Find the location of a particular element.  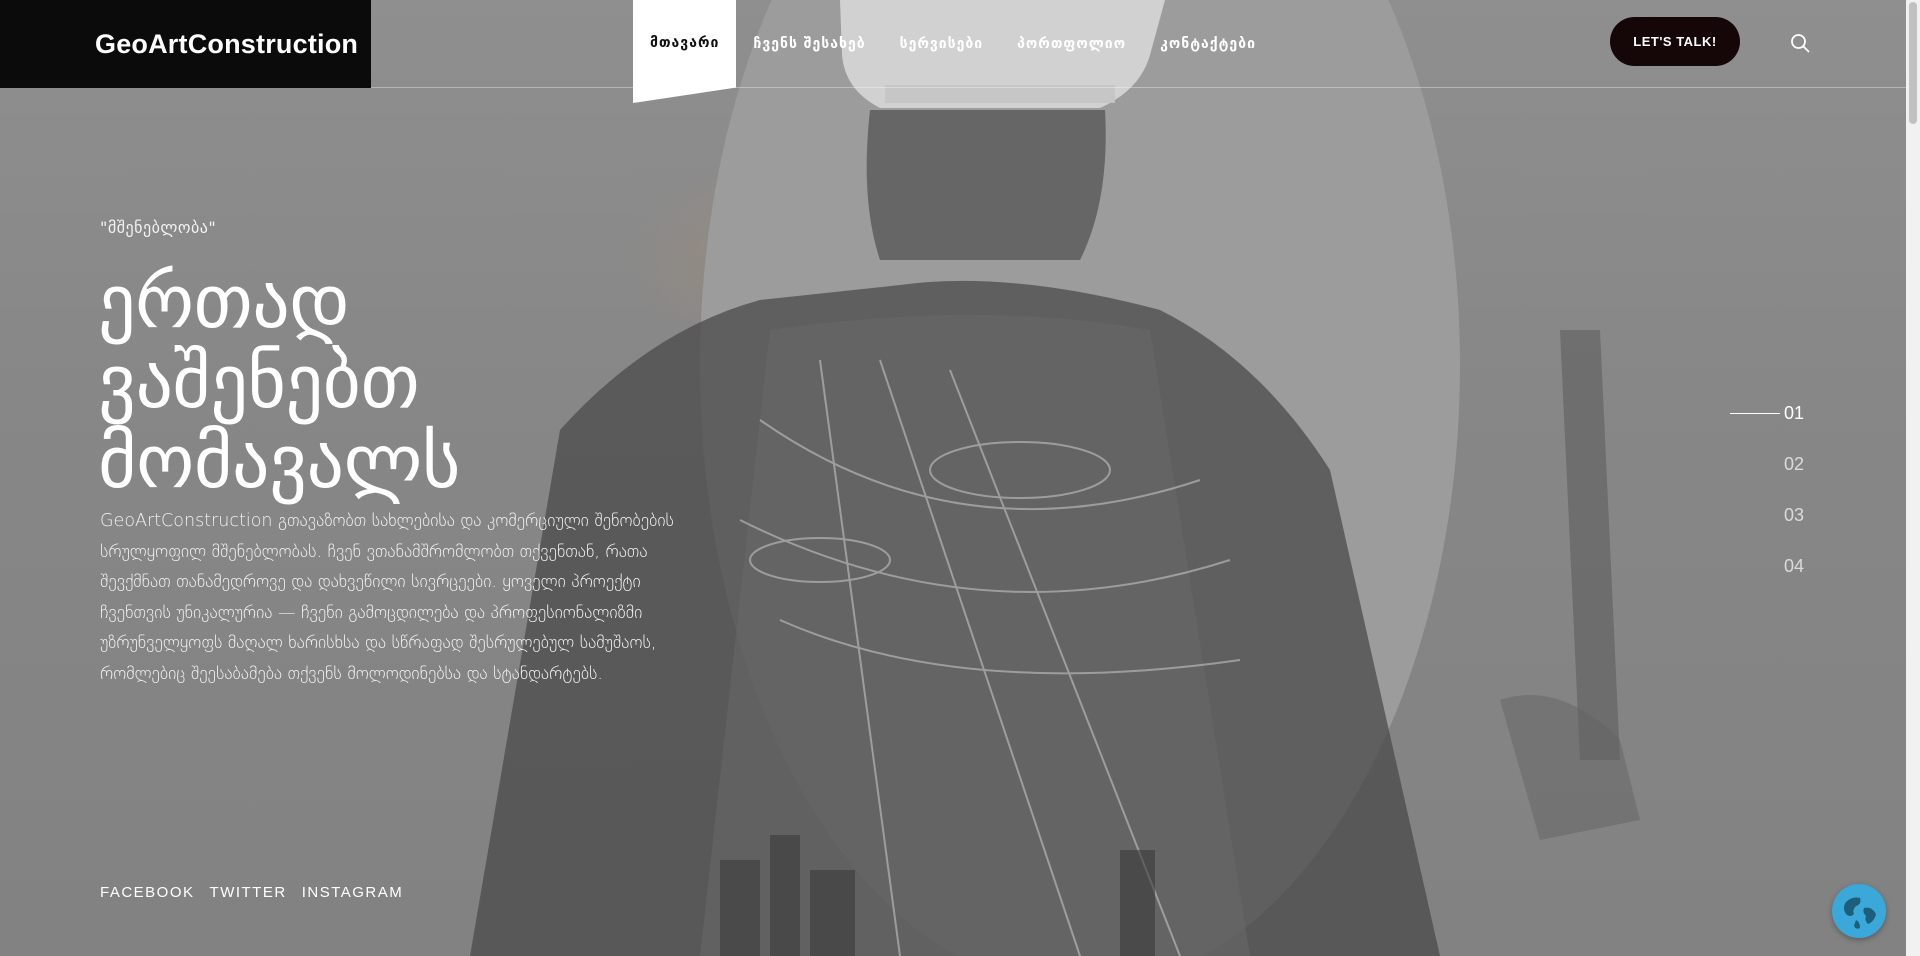

page-scrollbar is located at coordinates (1913, 478).